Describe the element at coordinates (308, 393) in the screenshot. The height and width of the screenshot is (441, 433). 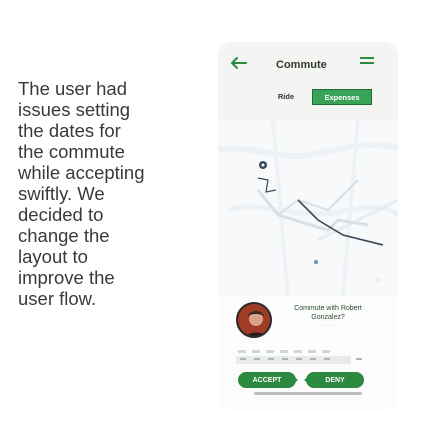
I see `home-indicator` at that location.